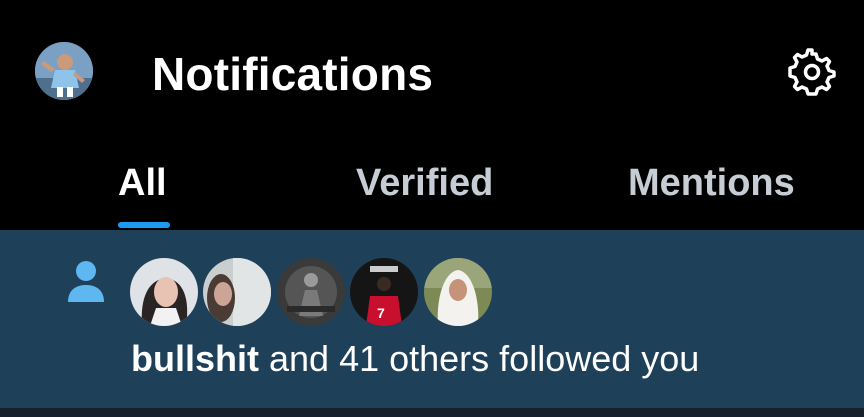  What do you see at coordinates (142, 183) in the screenshot?
I see `tab-all: All` at bounding box center [142, 183].